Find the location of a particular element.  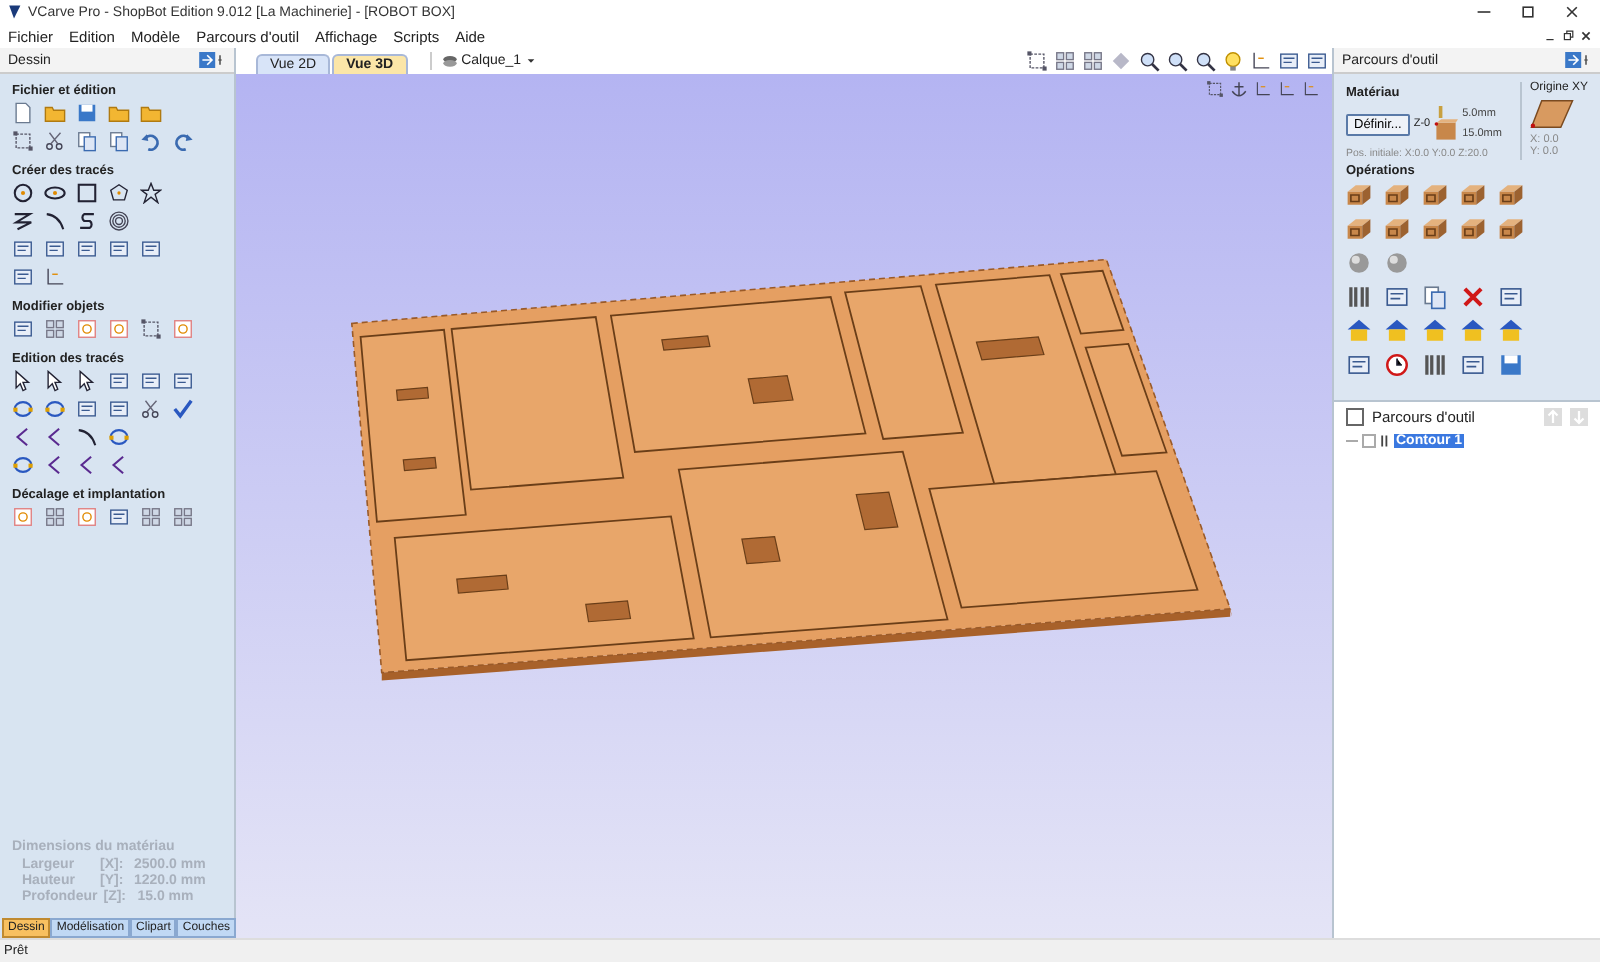

scissors-icon is located at coordinates (151, 409).